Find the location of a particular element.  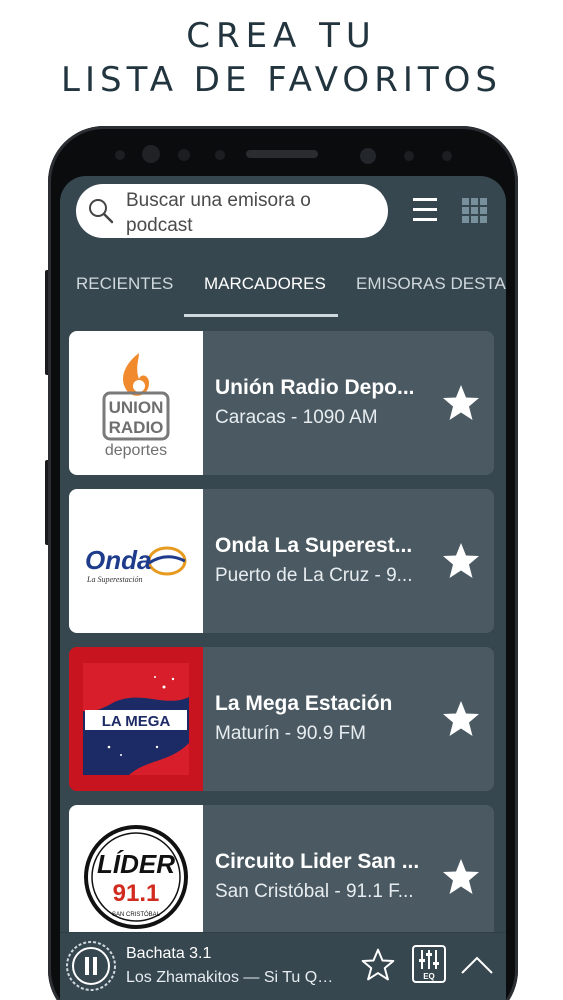

equalizer-icon: EQ is located at coordinates (429, 964).